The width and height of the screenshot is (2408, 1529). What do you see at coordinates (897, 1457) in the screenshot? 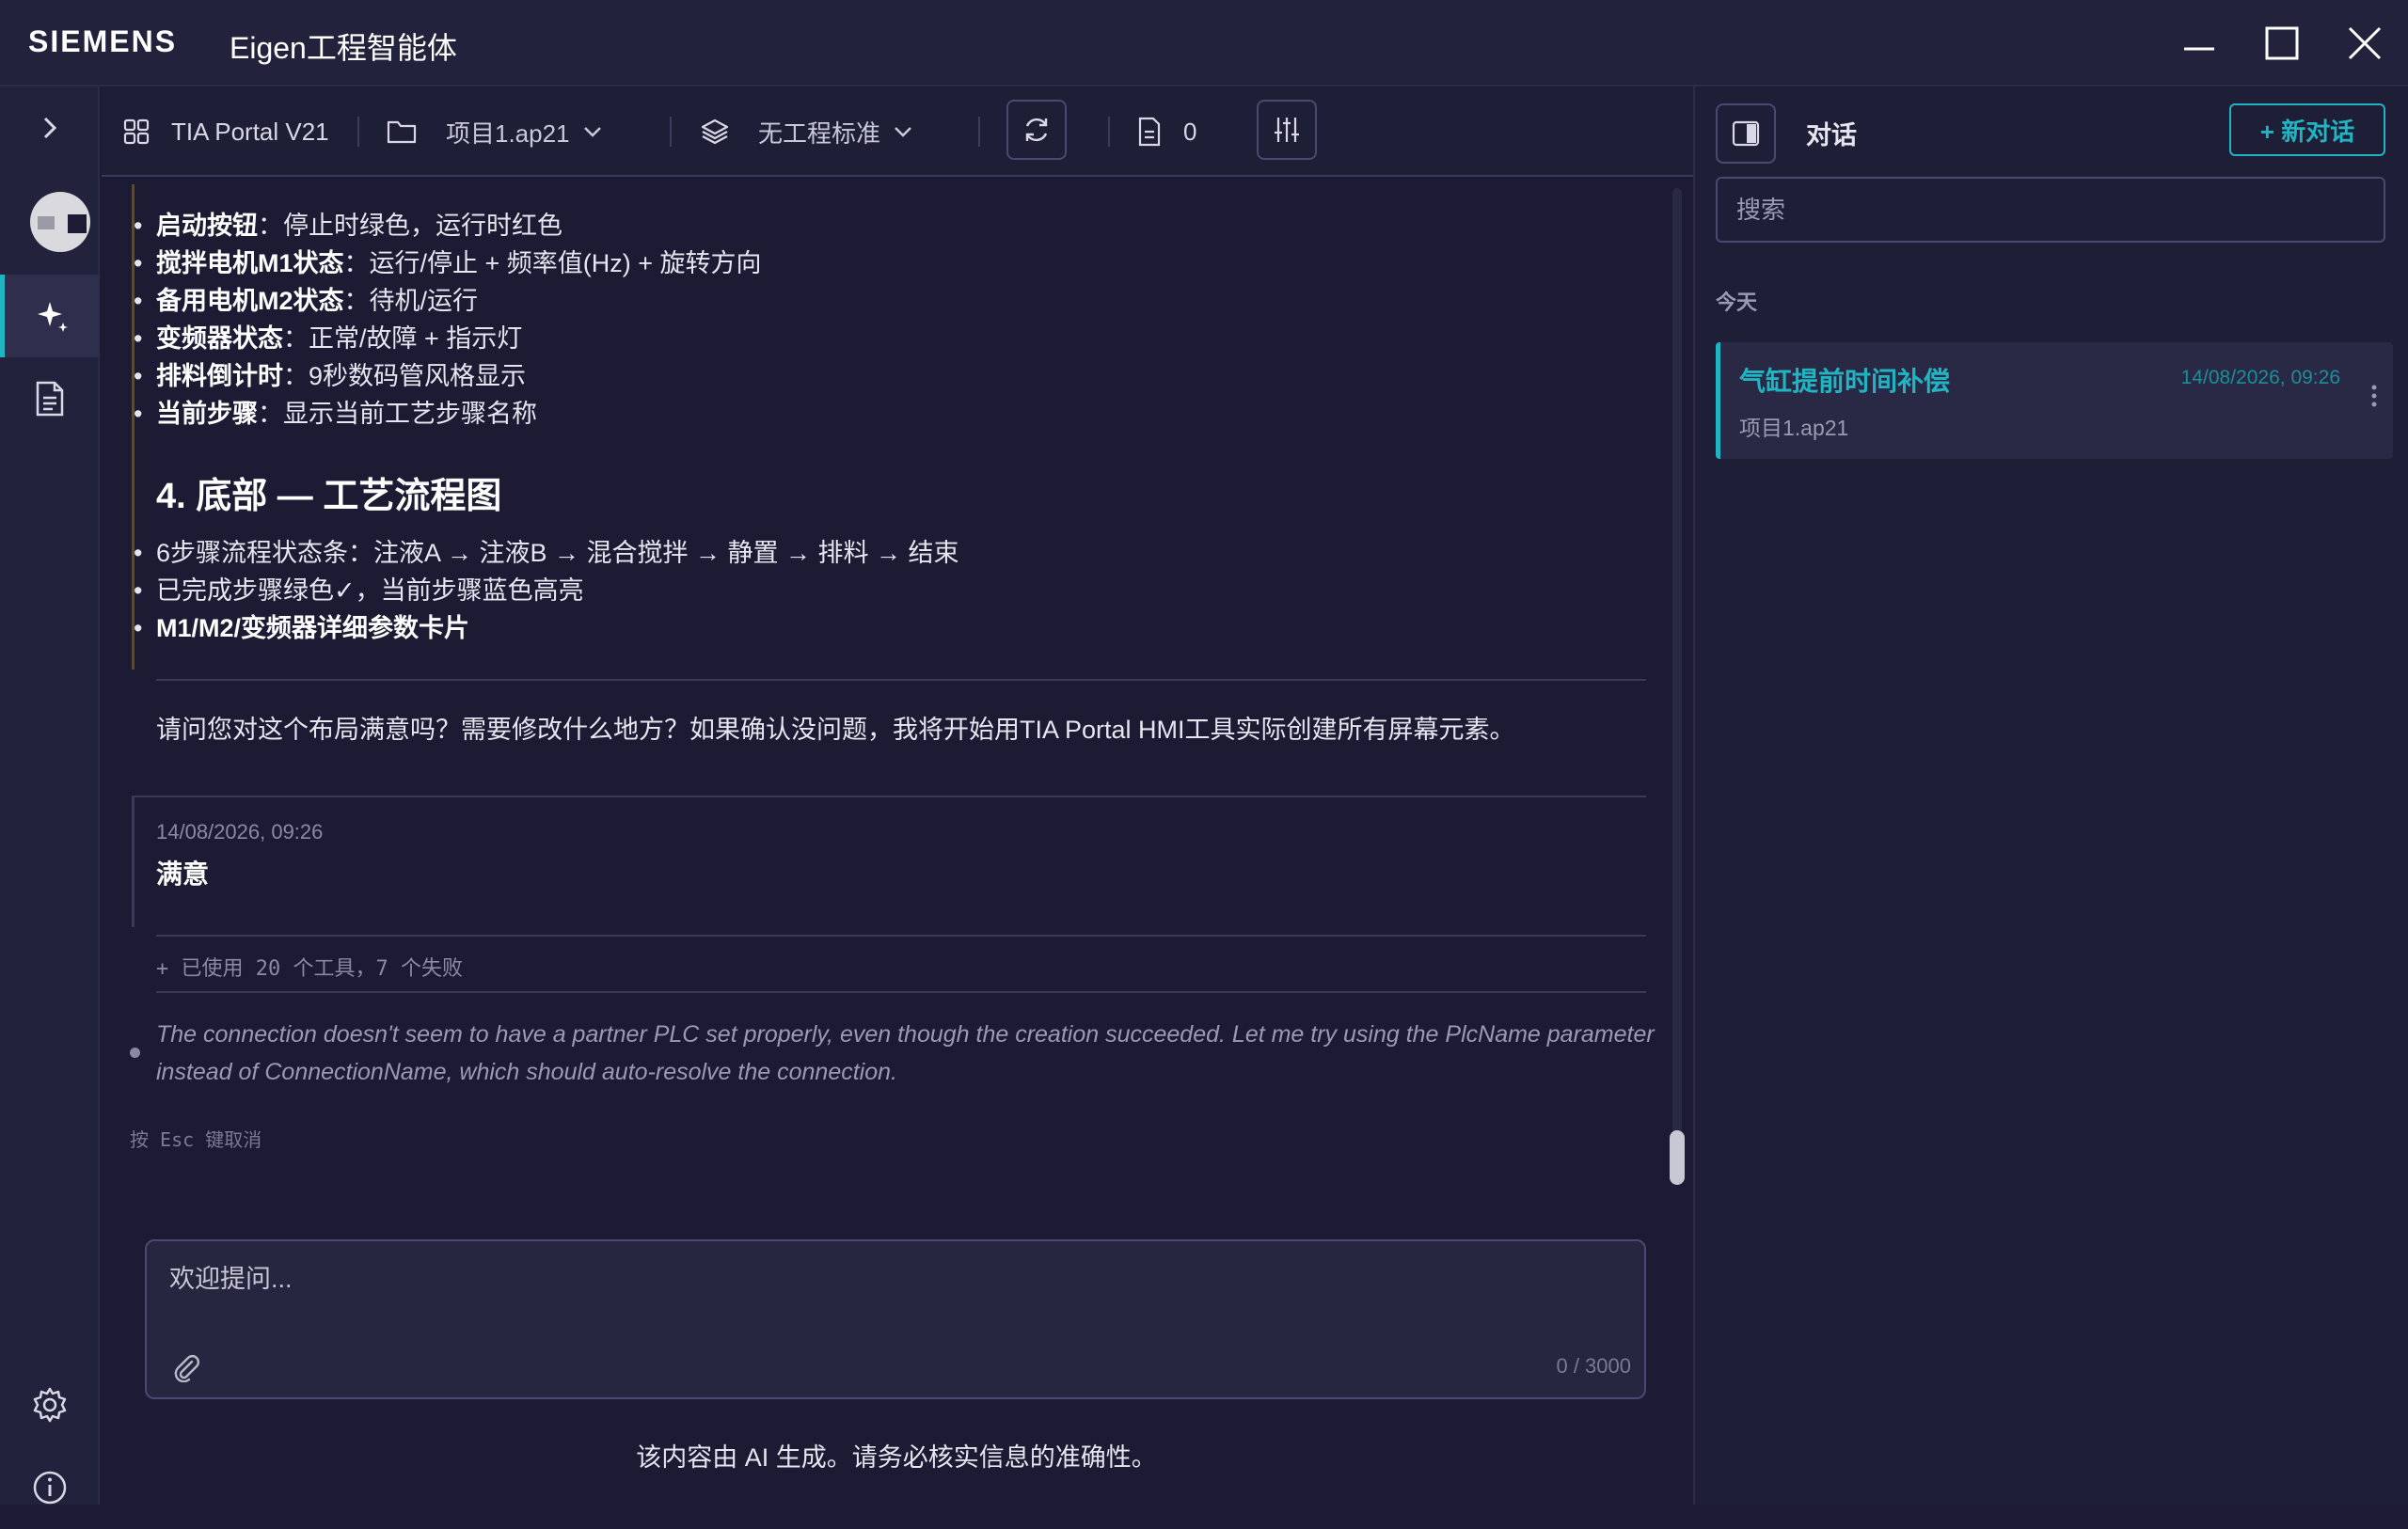
I see `ai-disclaimer: 该内容由 AI 生成。请务必核实信息的准确性。` at bounding box center [897, 1457].